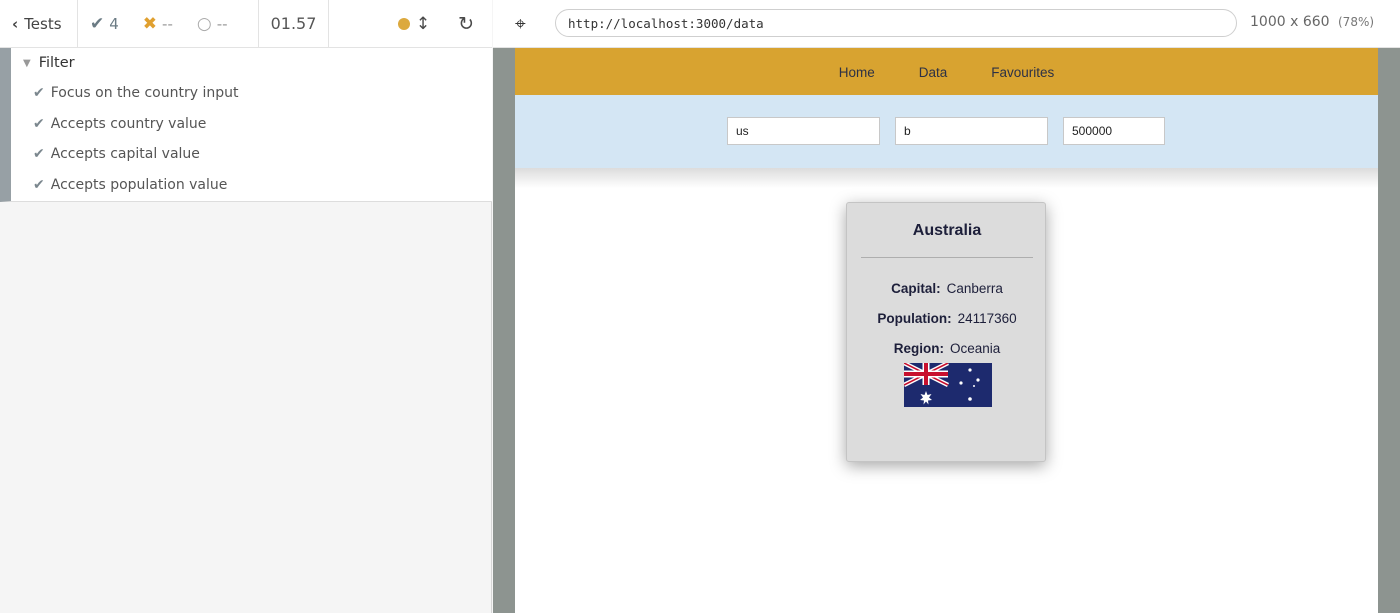  What do you see at coordinates (144, 93) in the screenshot?
I see `test-label: Focus on the country input` at bounding box center [144, 93].